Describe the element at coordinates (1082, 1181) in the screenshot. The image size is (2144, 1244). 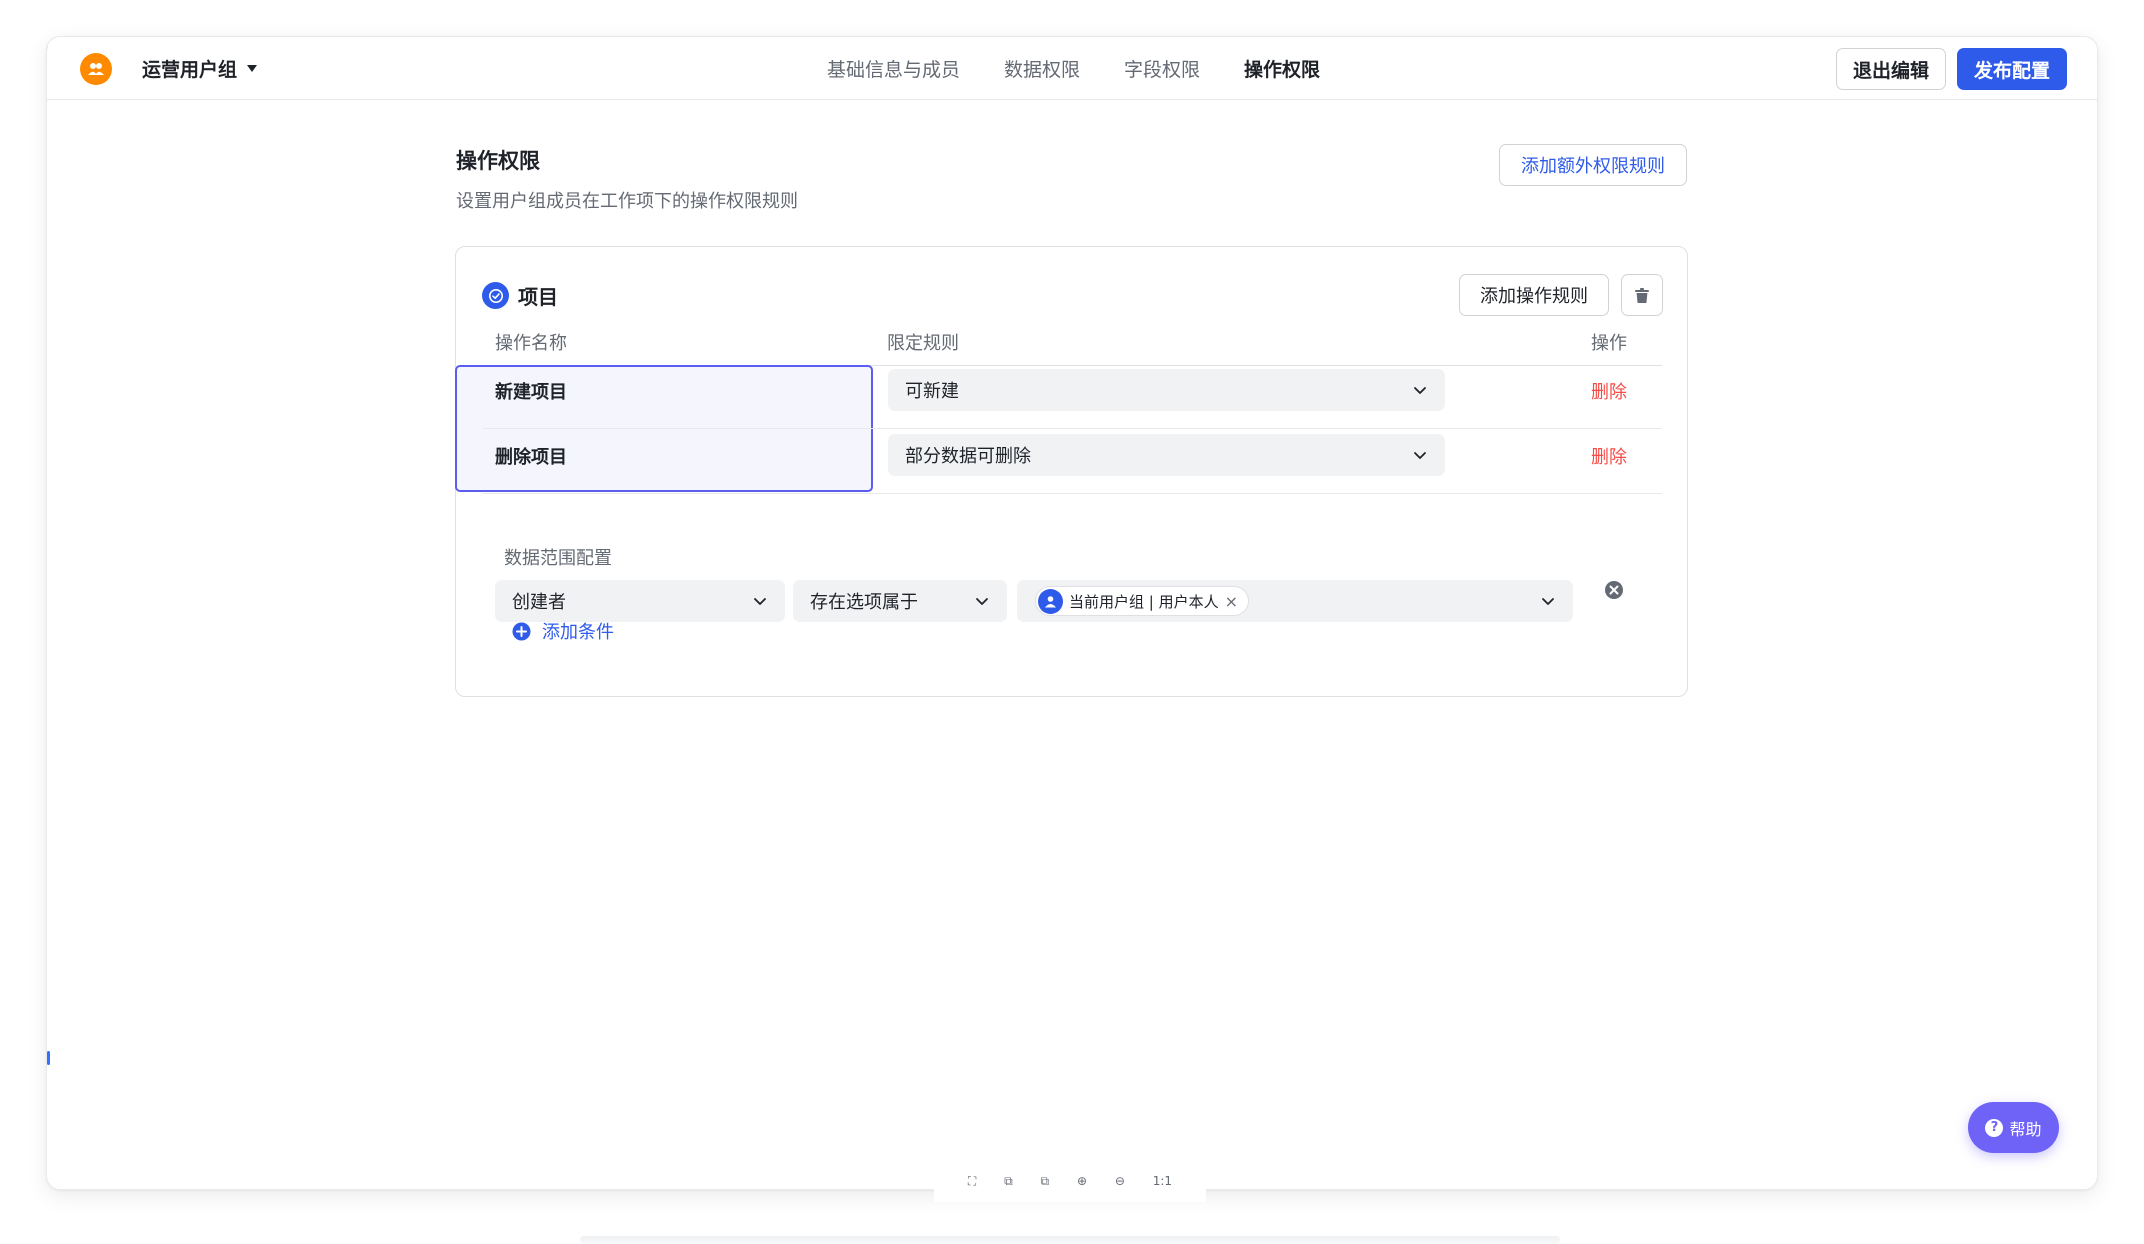
I see `zoom-in-icon: ⊕` at that location.